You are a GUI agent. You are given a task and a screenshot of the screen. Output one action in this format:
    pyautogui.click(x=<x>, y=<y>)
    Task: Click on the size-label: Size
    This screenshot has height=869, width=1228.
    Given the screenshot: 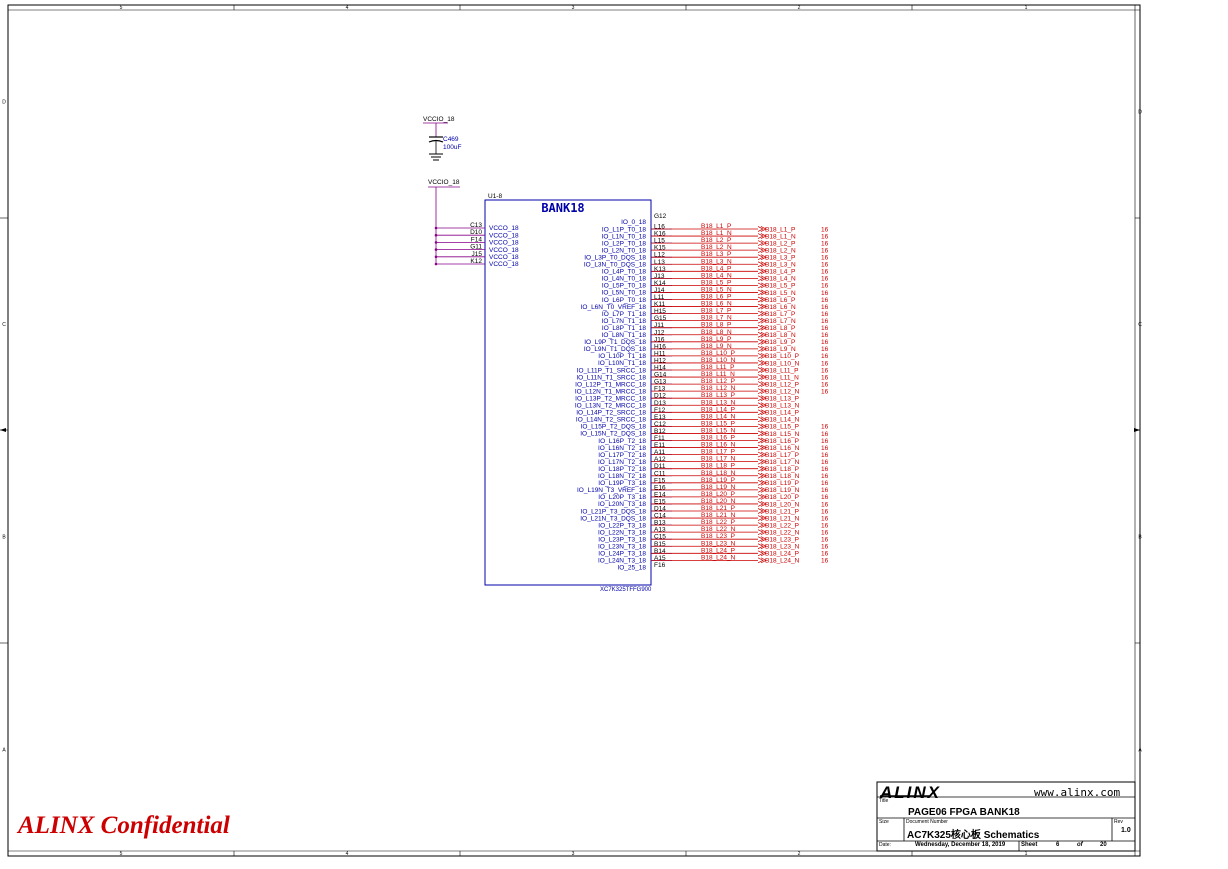 What is the action you would take?
    pyautogui.click(x=884, y=822)
    